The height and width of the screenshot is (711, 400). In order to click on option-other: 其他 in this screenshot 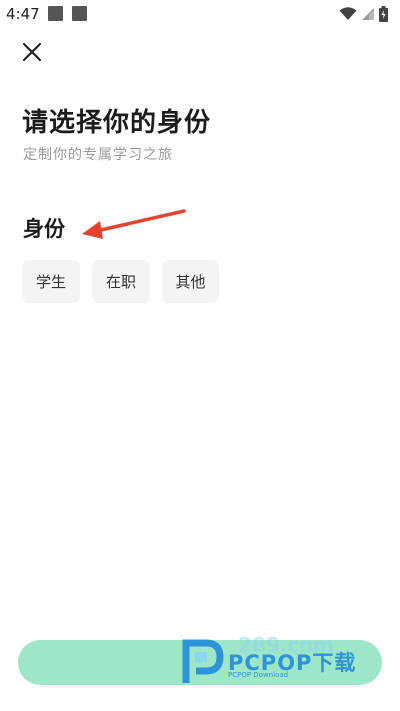, I will do `click(190, 281)`.